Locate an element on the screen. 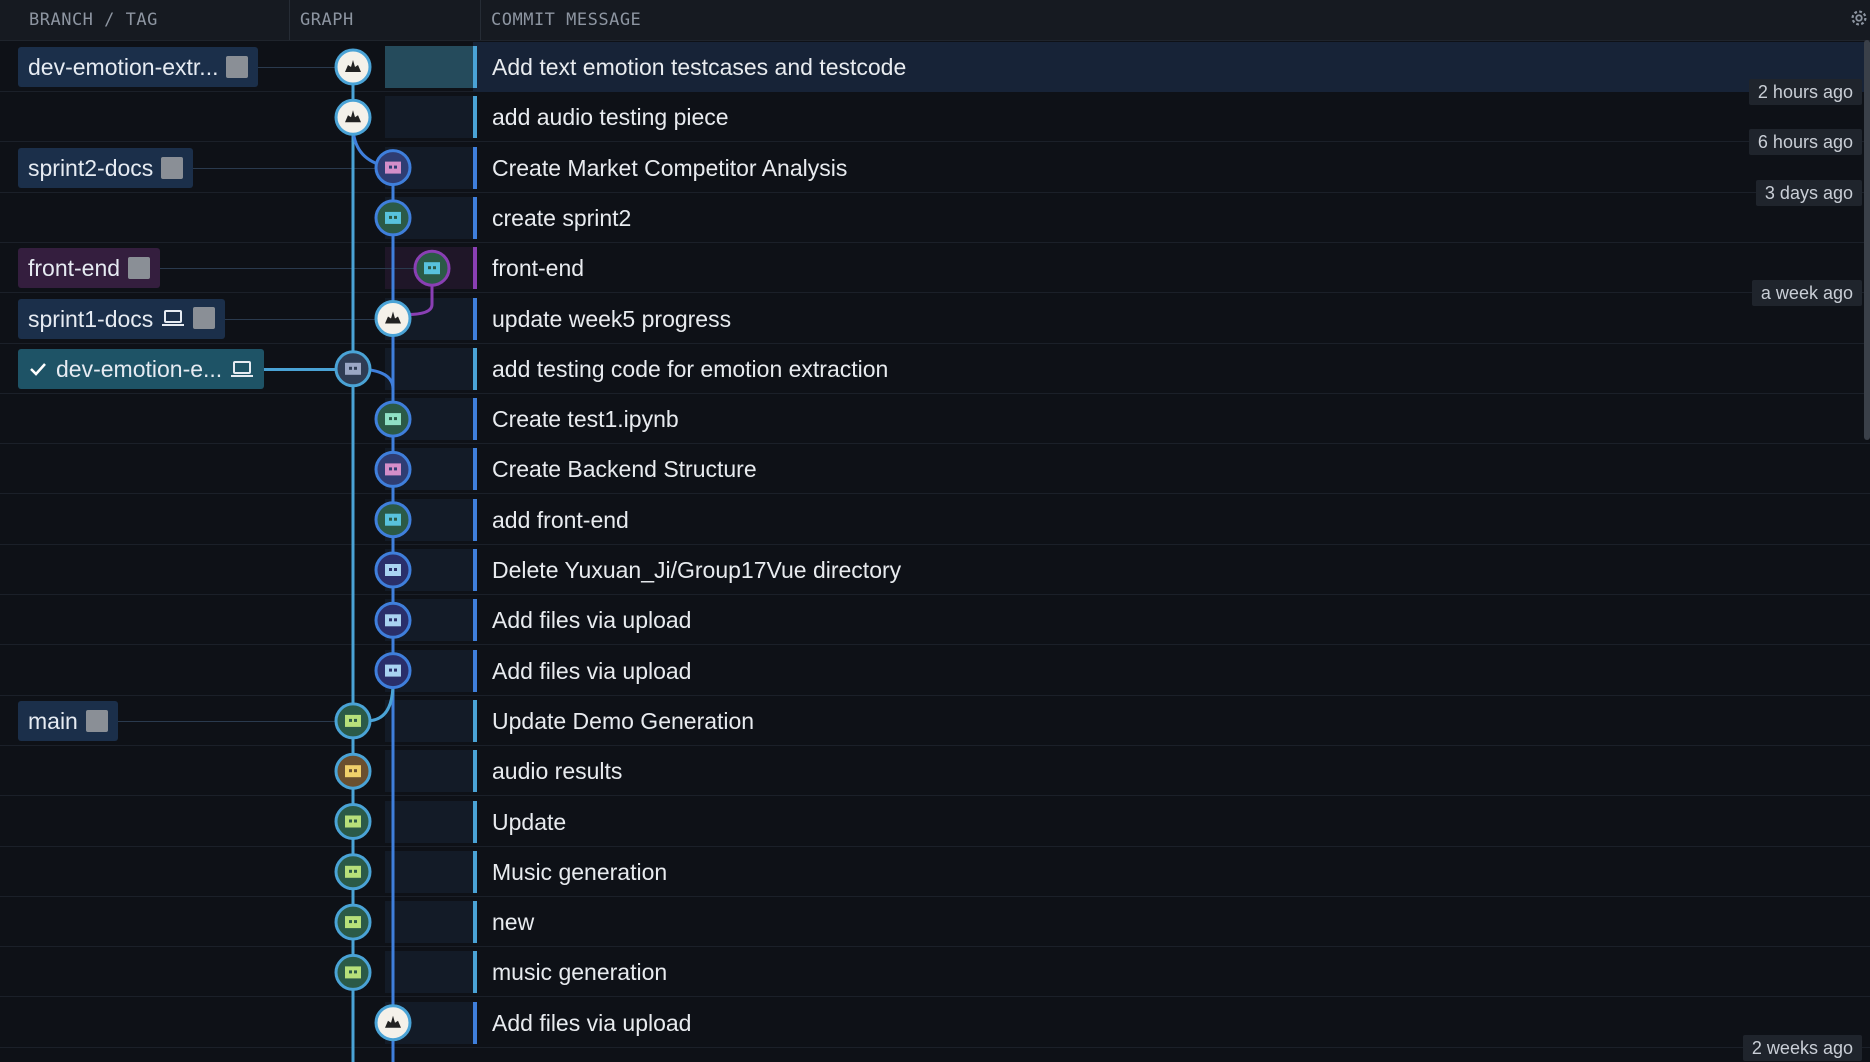 The height and width of the screenshot is (1062, 1870). commit-message-cell: Create test1.ipynb is located at coordinates (1171, 419).